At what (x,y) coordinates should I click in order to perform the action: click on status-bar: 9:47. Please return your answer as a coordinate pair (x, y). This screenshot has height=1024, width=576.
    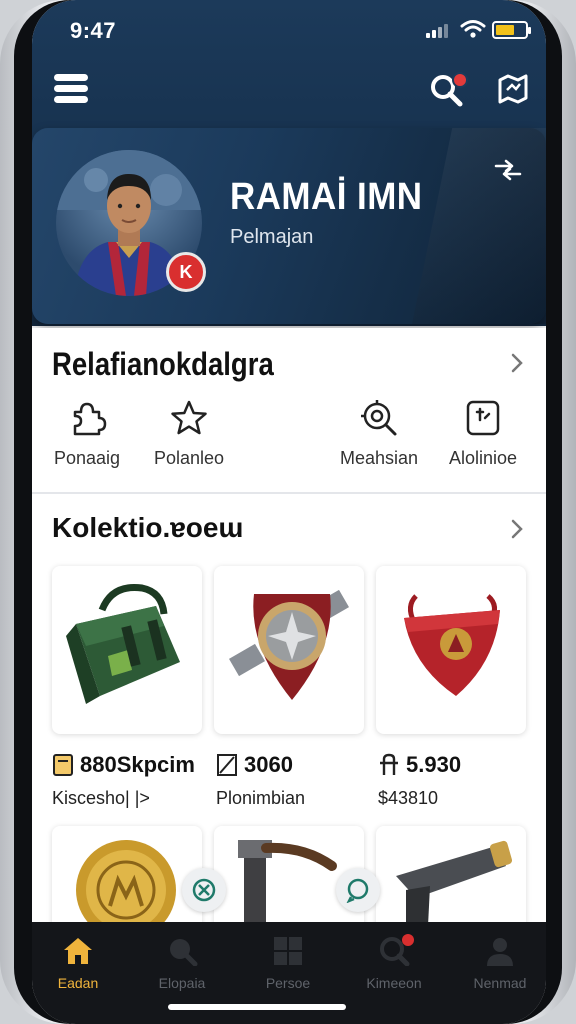
    Looking at the image, I should click on (289, 30).